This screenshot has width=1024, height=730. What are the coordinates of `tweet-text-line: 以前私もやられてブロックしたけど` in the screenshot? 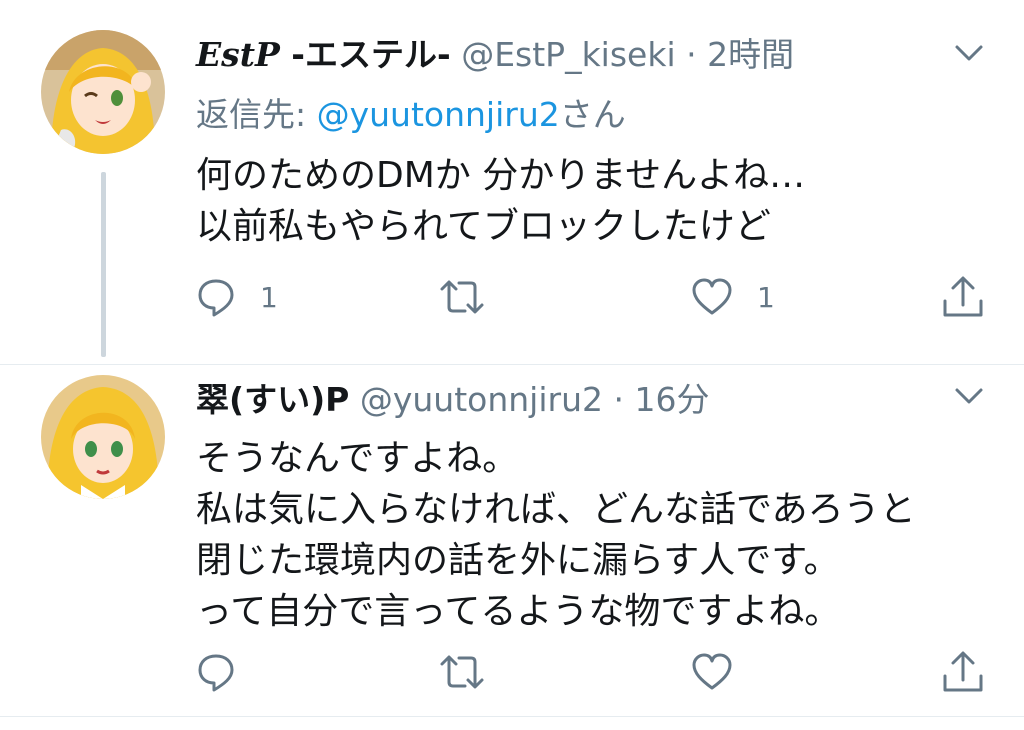 It's located at (483, 226).